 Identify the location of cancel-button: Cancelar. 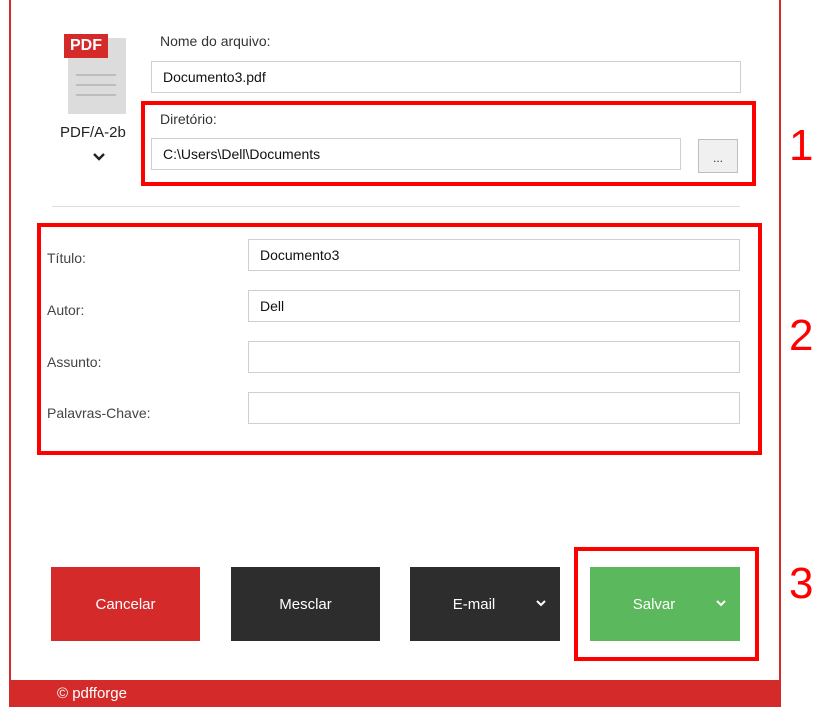
(125, 604).